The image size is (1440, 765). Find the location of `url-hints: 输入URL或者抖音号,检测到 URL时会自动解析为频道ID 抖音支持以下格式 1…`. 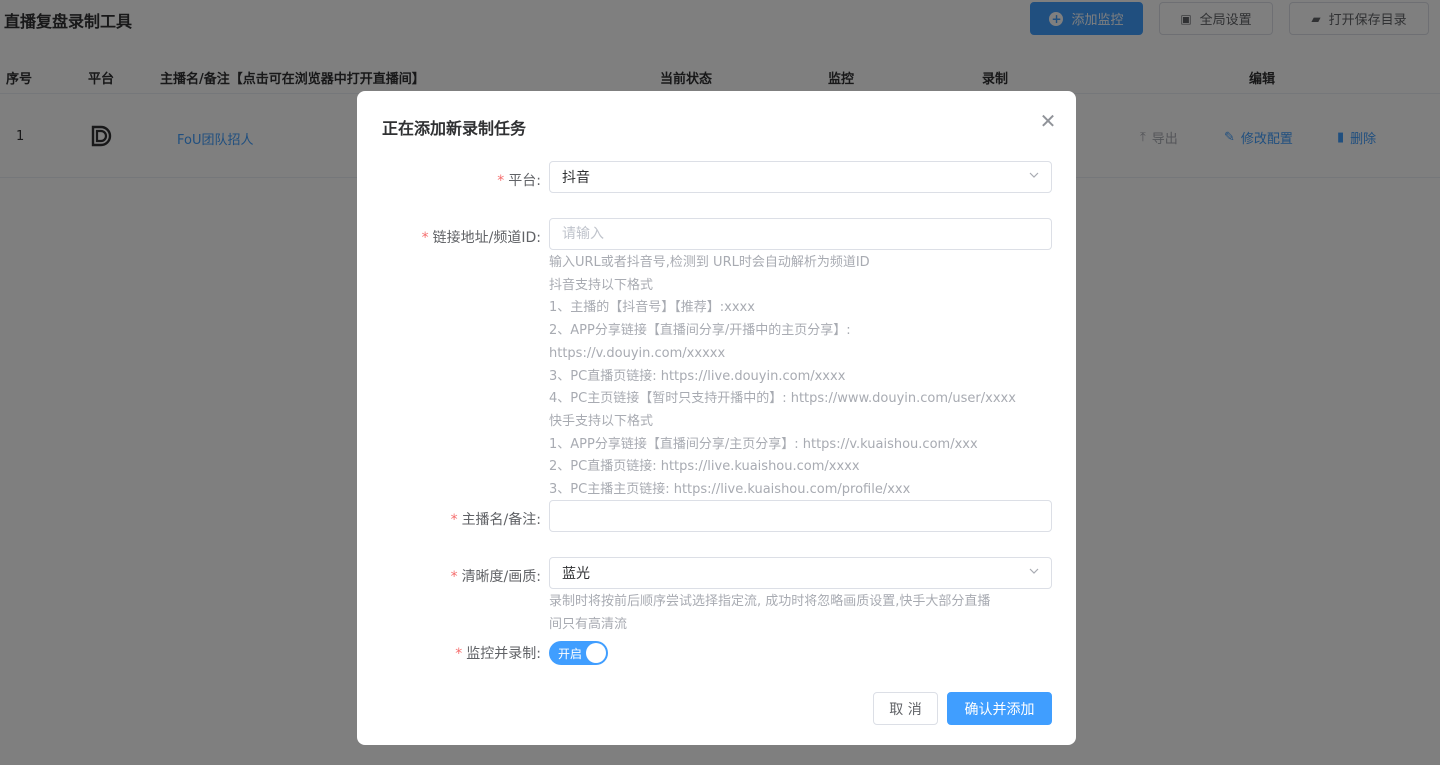

url-hints: 输入URL或者抖音号,检测到 URL时会自动解析为频道ID 抖音支持以下格式 1… is located at coordinates (799, 377).